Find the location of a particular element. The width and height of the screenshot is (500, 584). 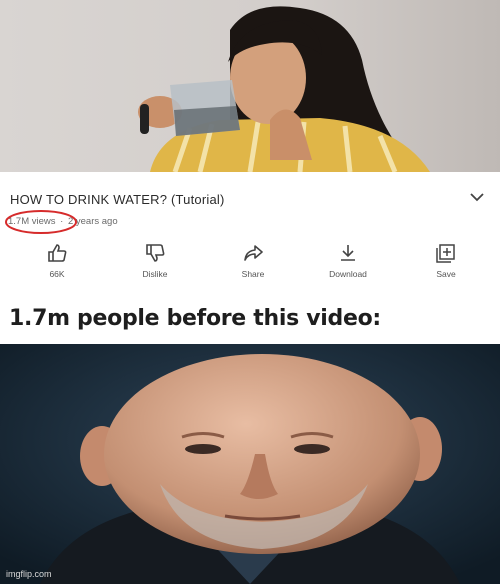

dislike-label: Dislike is located at coordinates (155, 274).